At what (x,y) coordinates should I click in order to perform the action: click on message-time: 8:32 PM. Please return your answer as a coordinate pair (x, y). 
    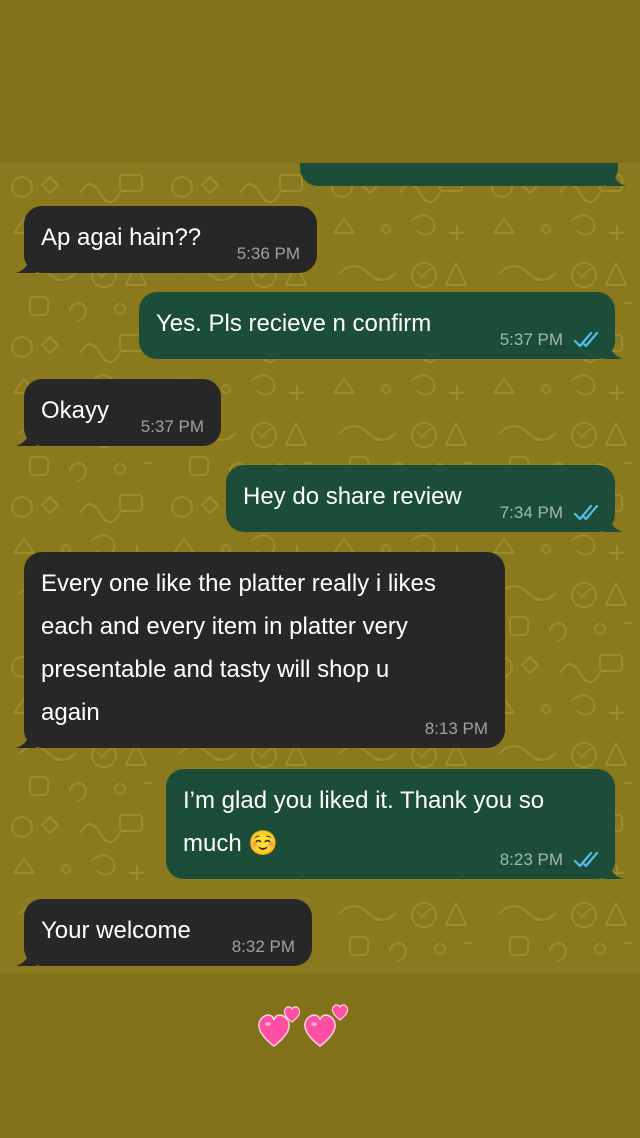
    Looking at the image, I should click on (263, 946).